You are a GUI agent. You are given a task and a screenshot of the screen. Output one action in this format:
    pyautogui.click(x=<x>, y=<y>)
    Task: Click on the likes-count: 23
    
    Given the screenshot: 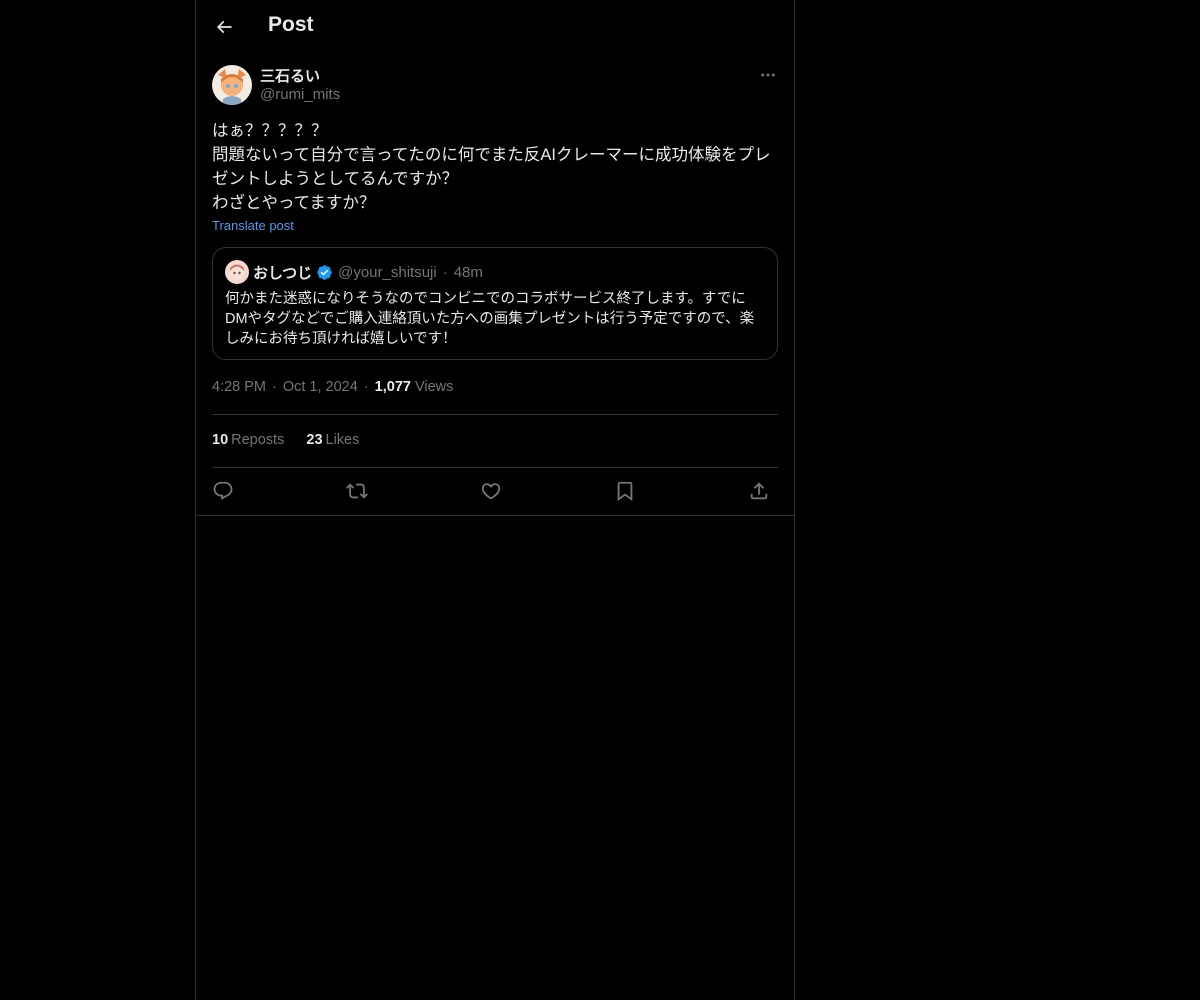 What is the action you would take?
    pyautogui.click(x=314, y=440)
    